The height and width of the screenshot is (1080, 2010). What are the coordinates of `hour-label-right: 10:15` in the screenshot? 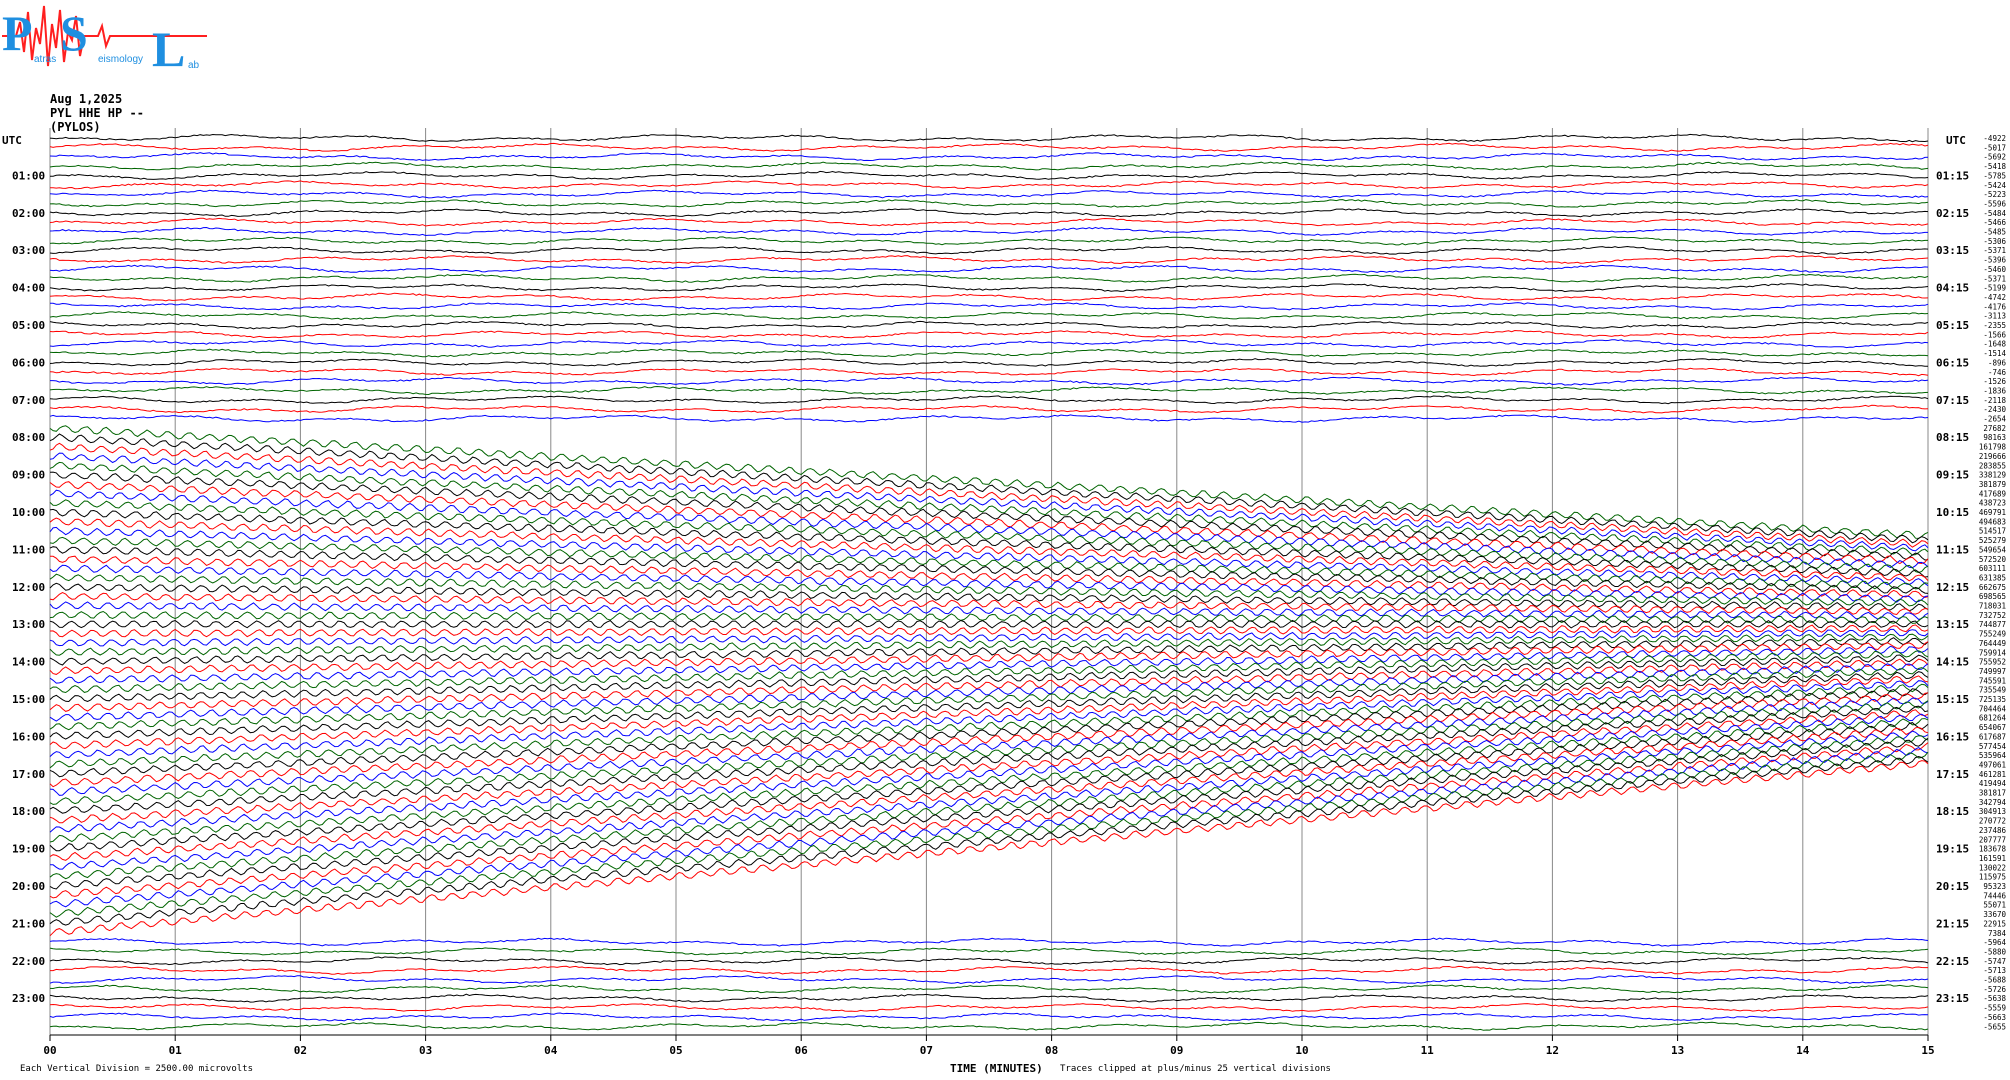 It's located at (1952, 512).